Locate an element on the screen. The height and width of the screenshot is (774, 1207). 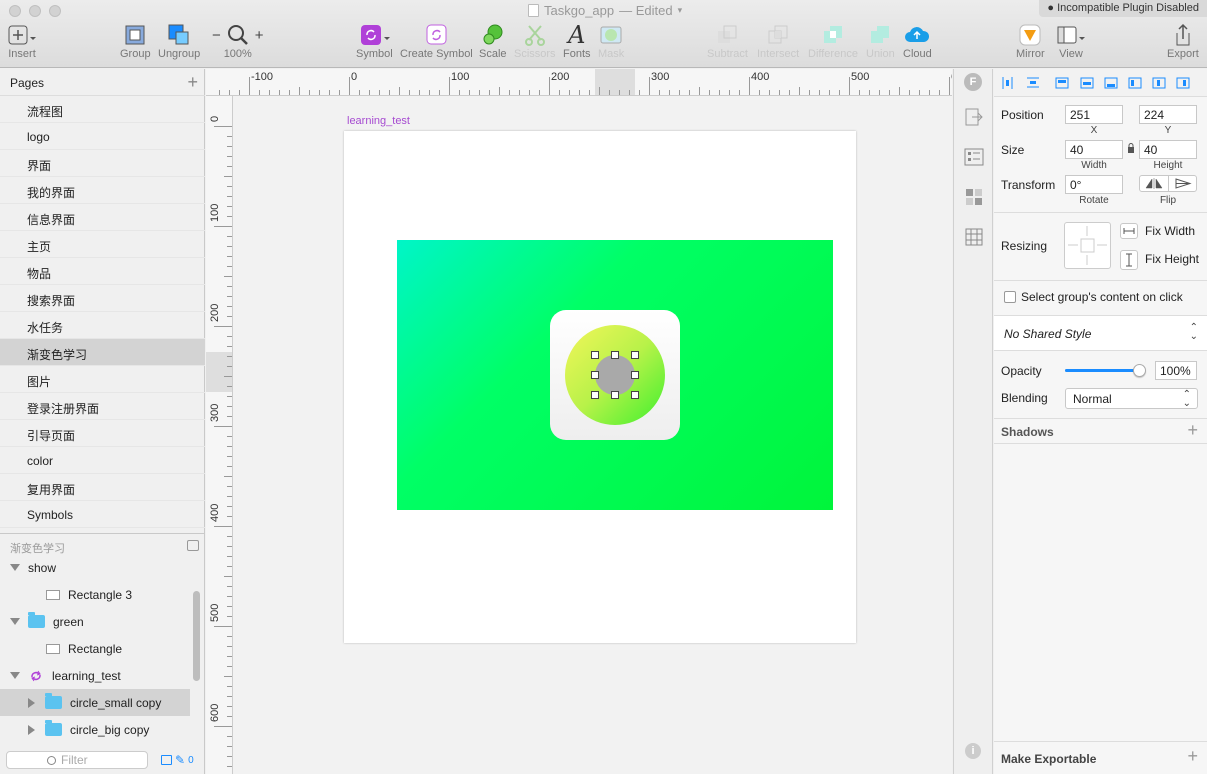
page-item: 我的界面 is located at coordinates (102, 190).